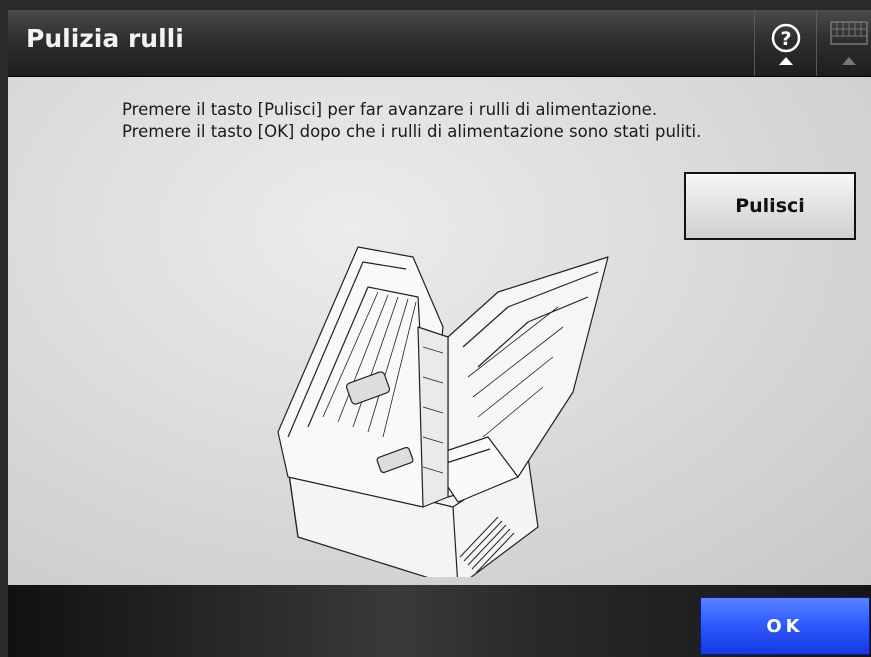 This screenshot has width=871, height=657. What do you see at coordinates (439, 621) in the screenshot?
I see `footer-bar: OK` at bounding box center [439, 621].